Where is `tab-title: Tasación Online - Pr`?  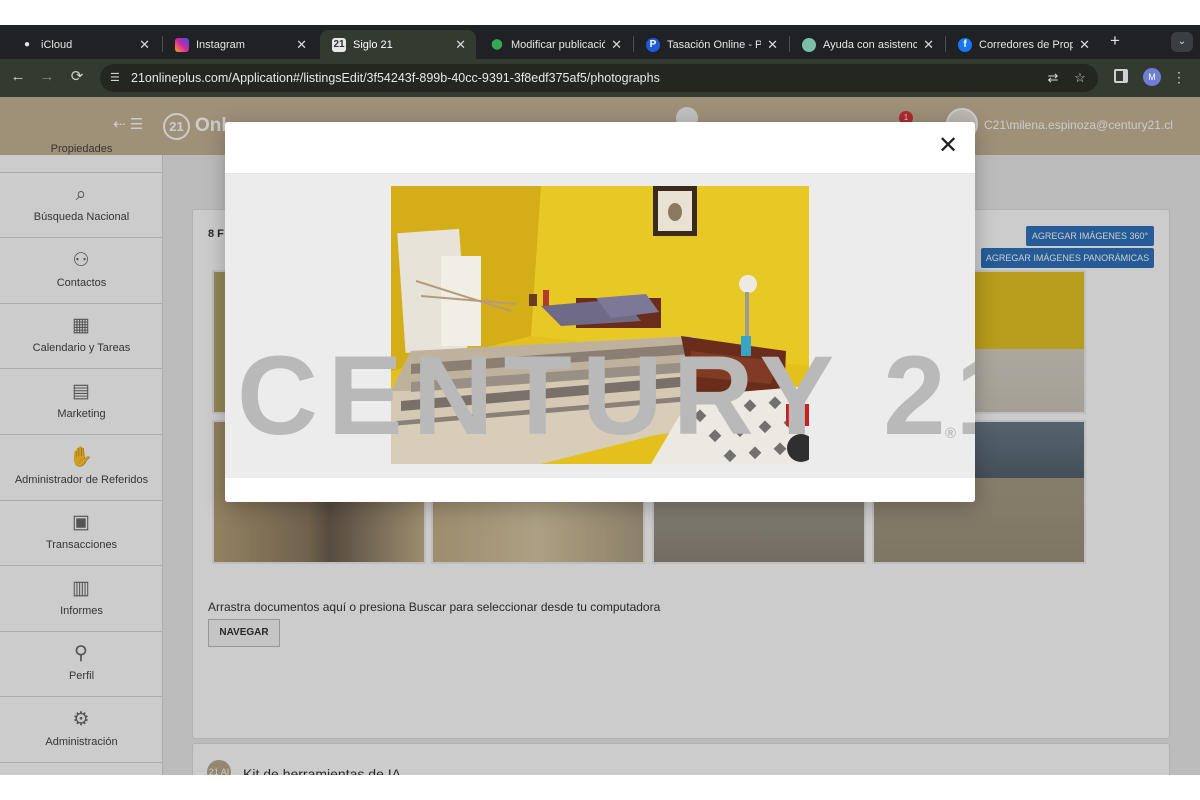
tab-title: Tasación Online - Pr is located at coordinates (714, 44).